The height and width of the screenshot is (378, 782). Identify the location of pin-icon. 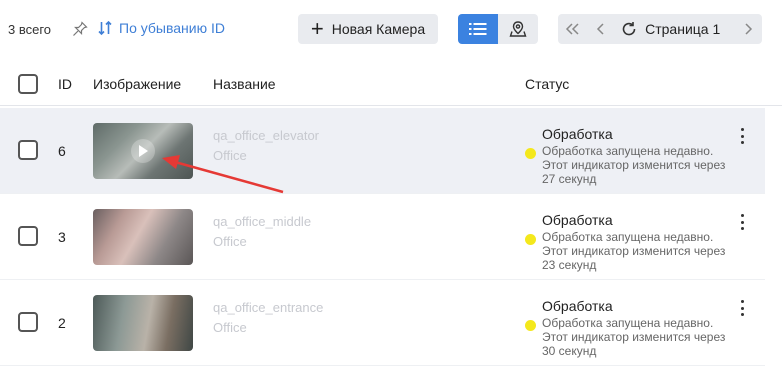
(80, 29).